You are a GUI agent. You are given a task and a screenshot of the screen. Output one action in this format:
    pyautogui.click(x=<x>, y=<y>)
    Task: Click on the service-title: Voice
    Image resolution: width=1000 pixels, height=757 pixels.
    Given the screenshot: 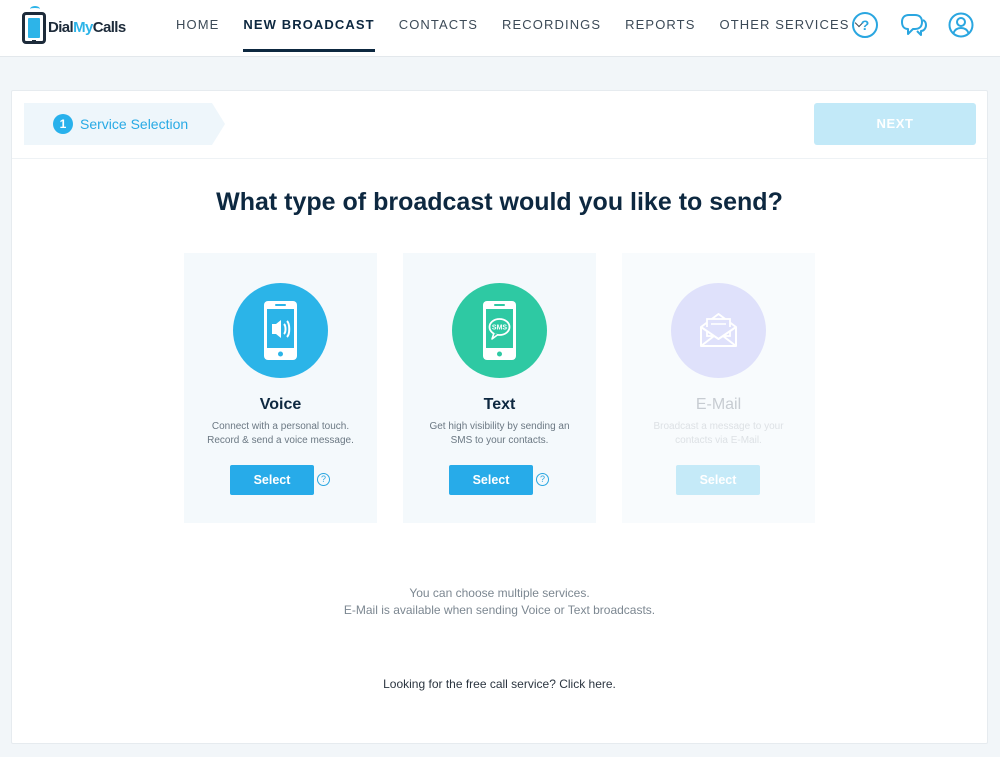 What is the action you would take?
    pyautogui.click(x=280, y=404)
    